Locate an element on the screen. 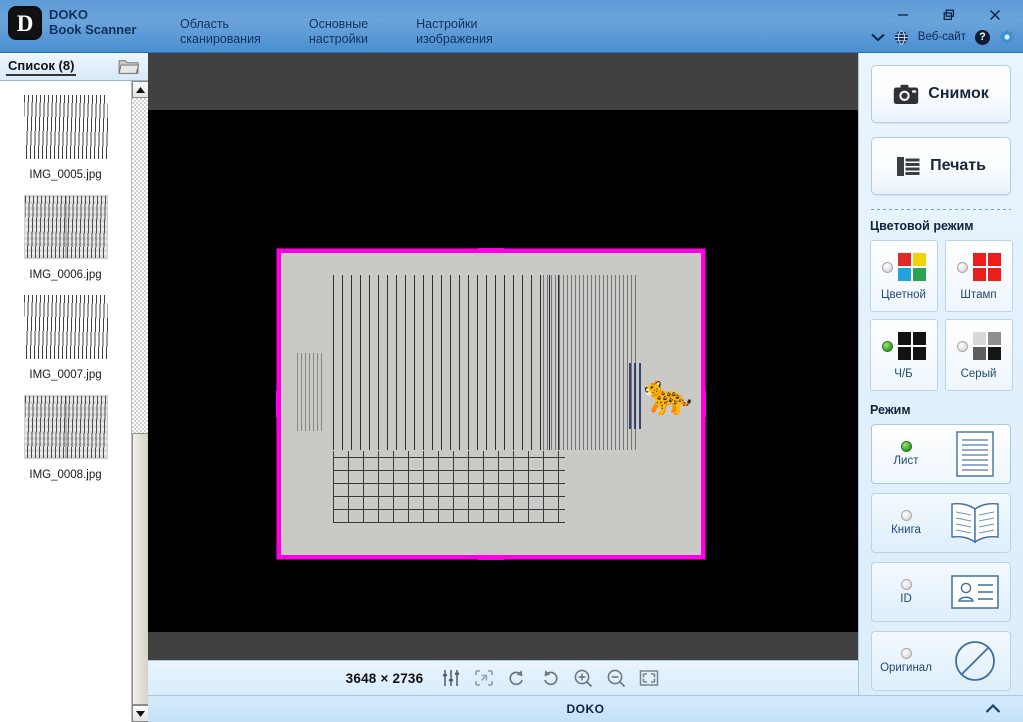  app-logo: D DOKO Book Scanner is located at coordinates (72, 23).